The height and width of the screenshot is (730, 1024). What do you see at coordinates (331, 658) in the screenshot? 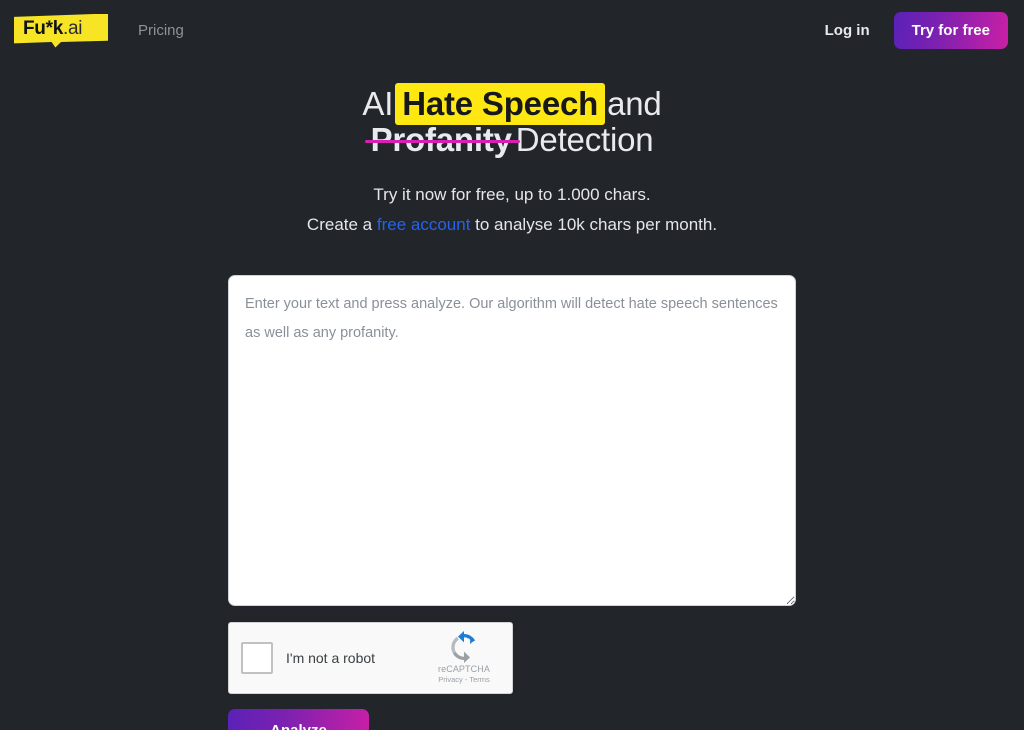
I see `recaptcha-label: I'm not a robot` at bounding box center [331, 658].